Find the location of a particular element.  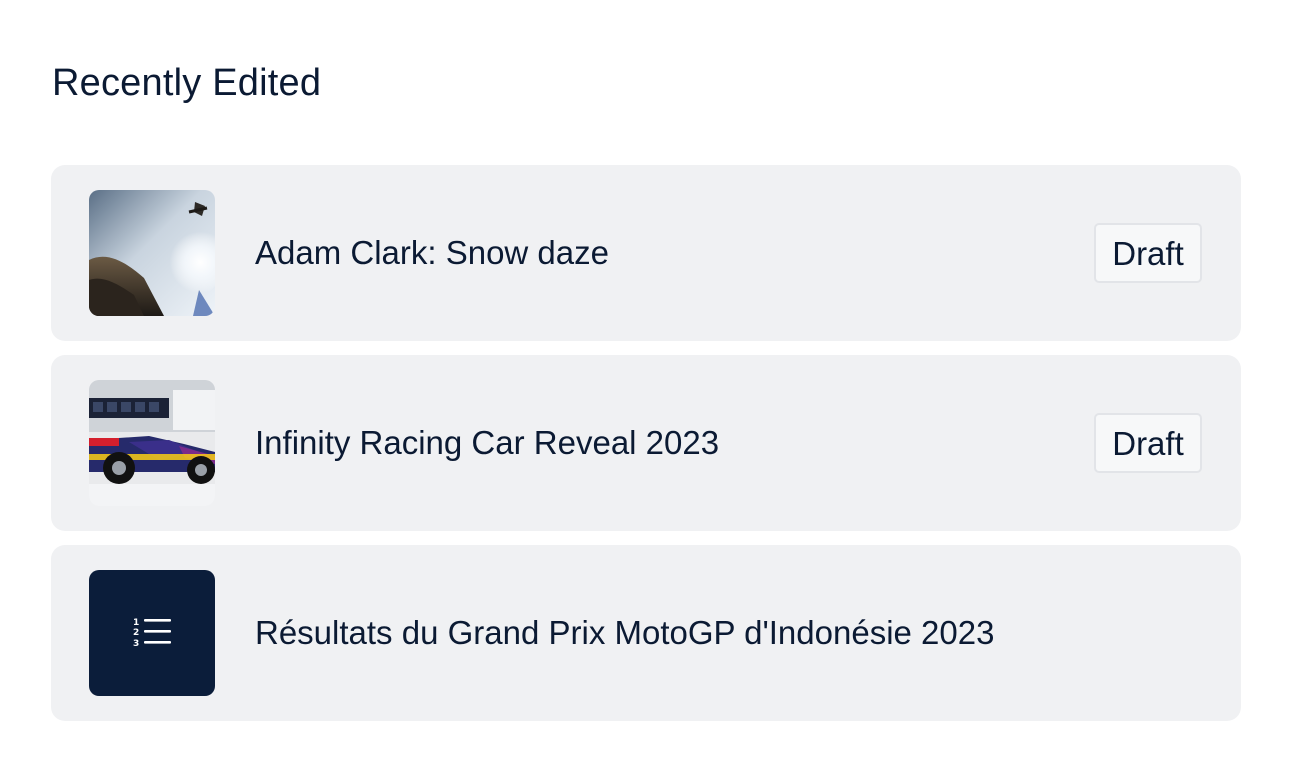

numbered-list-icon-tile: 1 2 3 is located at coordinates (152, 633).